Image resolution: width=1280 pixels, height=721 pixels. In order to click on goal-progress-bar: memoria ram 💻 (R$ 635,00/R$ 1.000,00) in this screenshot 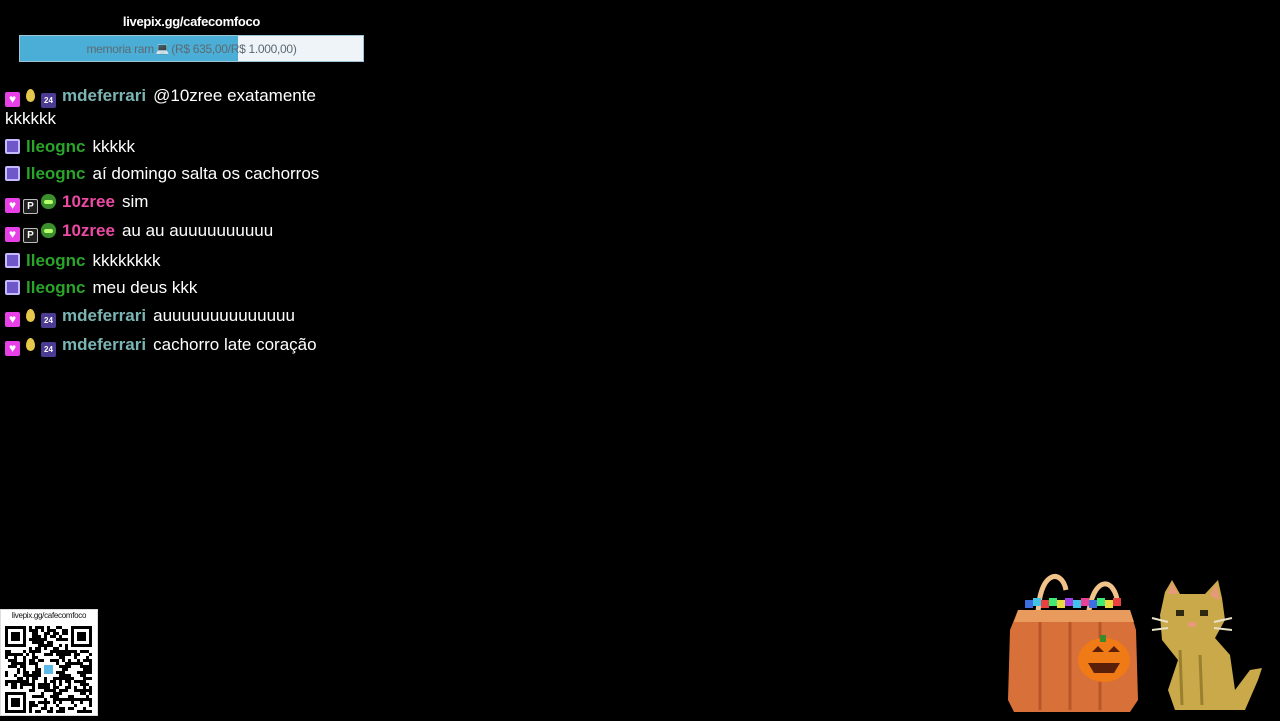, I will do `click(191, 48)`.